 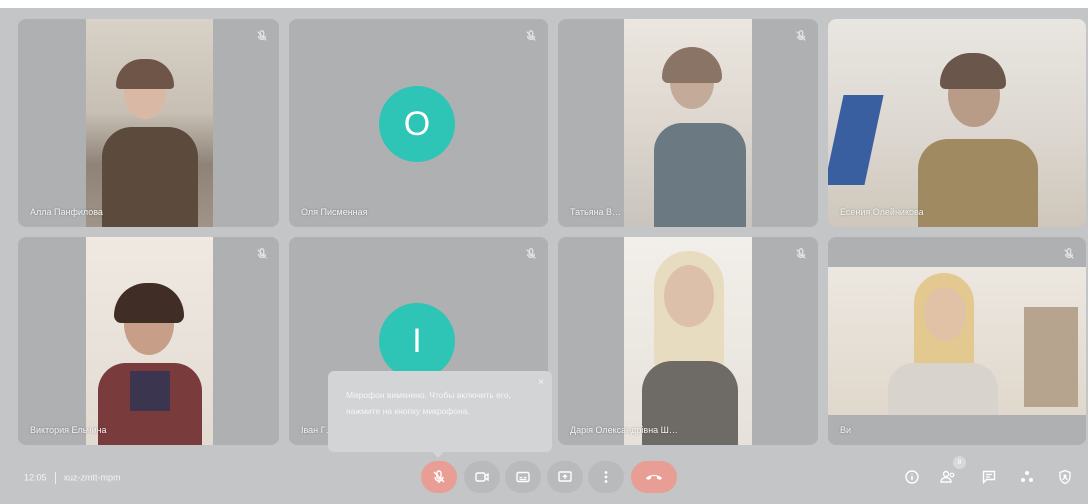 I want to click on participant-name: Виктория Ельчина, so click(x=68, y=430).